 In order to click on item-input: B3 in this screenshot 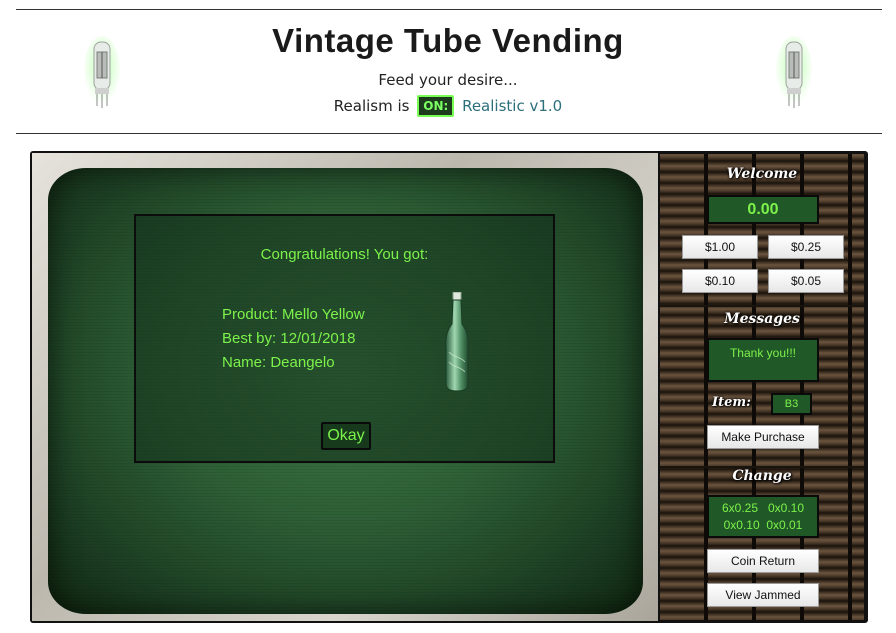, I will do `click(791, 404)`.